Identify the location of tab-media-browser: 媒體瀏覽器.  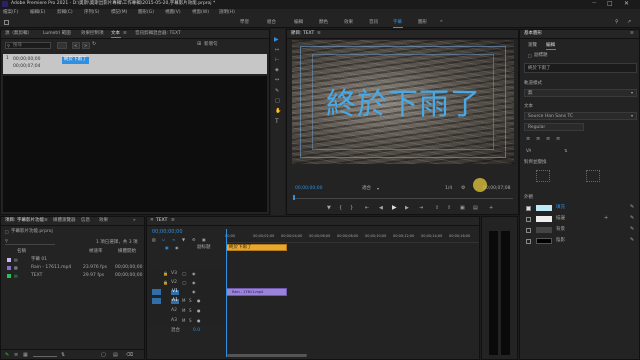
(64, 221).